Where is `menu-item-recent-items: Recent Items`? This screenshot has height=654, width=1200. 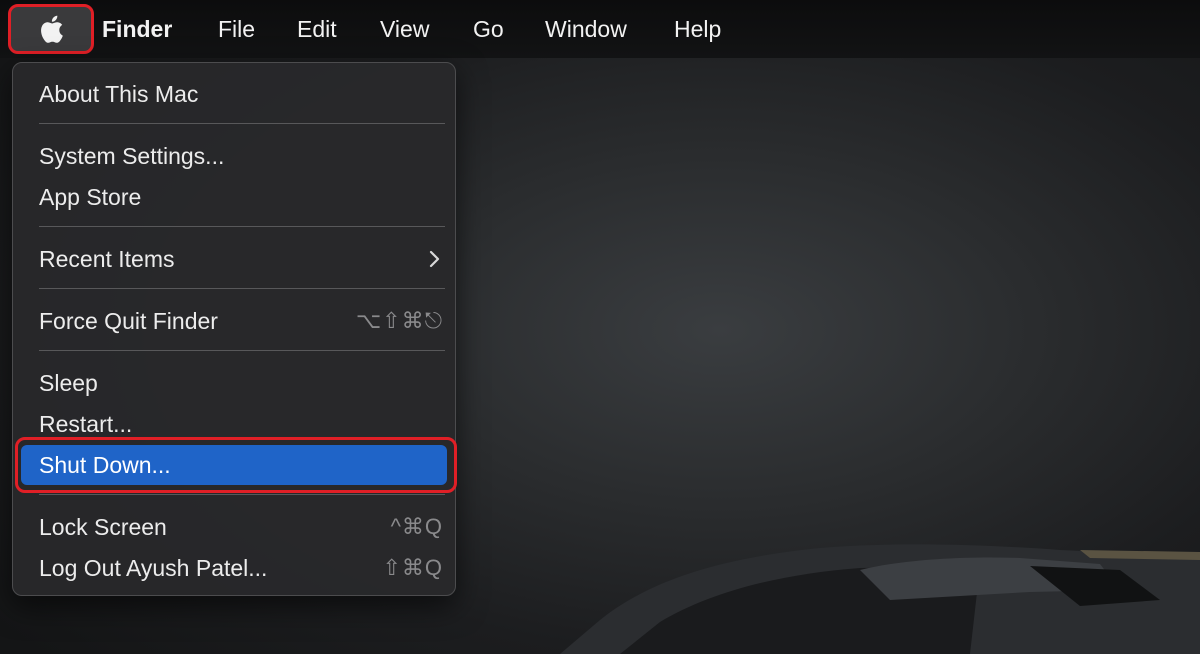 menu-item-recent-items: Recent Items is located at coordinates (234, 259).